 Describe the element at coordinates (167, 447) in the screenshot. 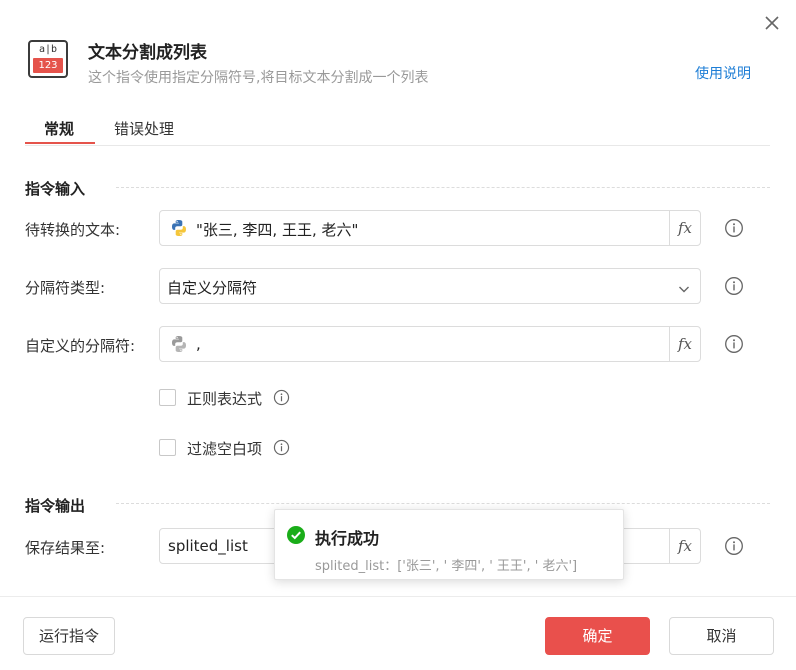

I see `filter-empty-checkbox` at that location.